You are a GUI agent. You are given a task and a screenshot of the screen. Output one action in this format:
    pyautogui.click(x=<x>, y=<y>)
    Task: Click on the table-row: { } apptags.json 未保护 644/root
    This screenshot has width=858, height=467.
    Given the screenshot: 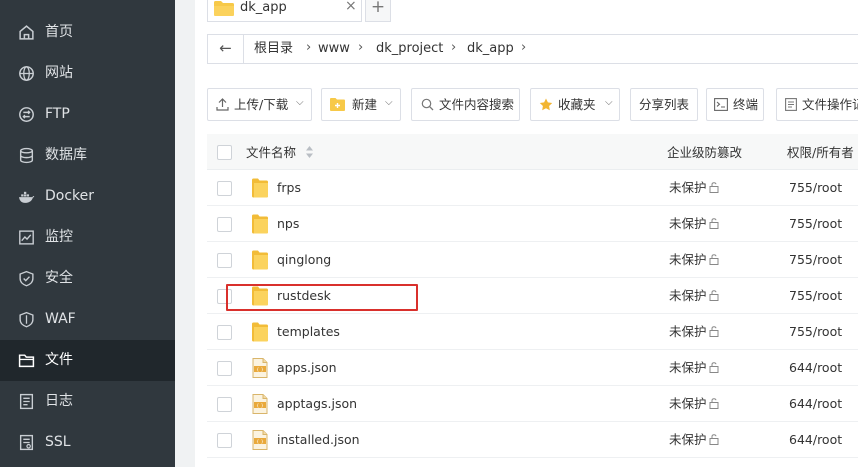 What is the action you would take?
    pyautogui.click(x=532, y=404)
    